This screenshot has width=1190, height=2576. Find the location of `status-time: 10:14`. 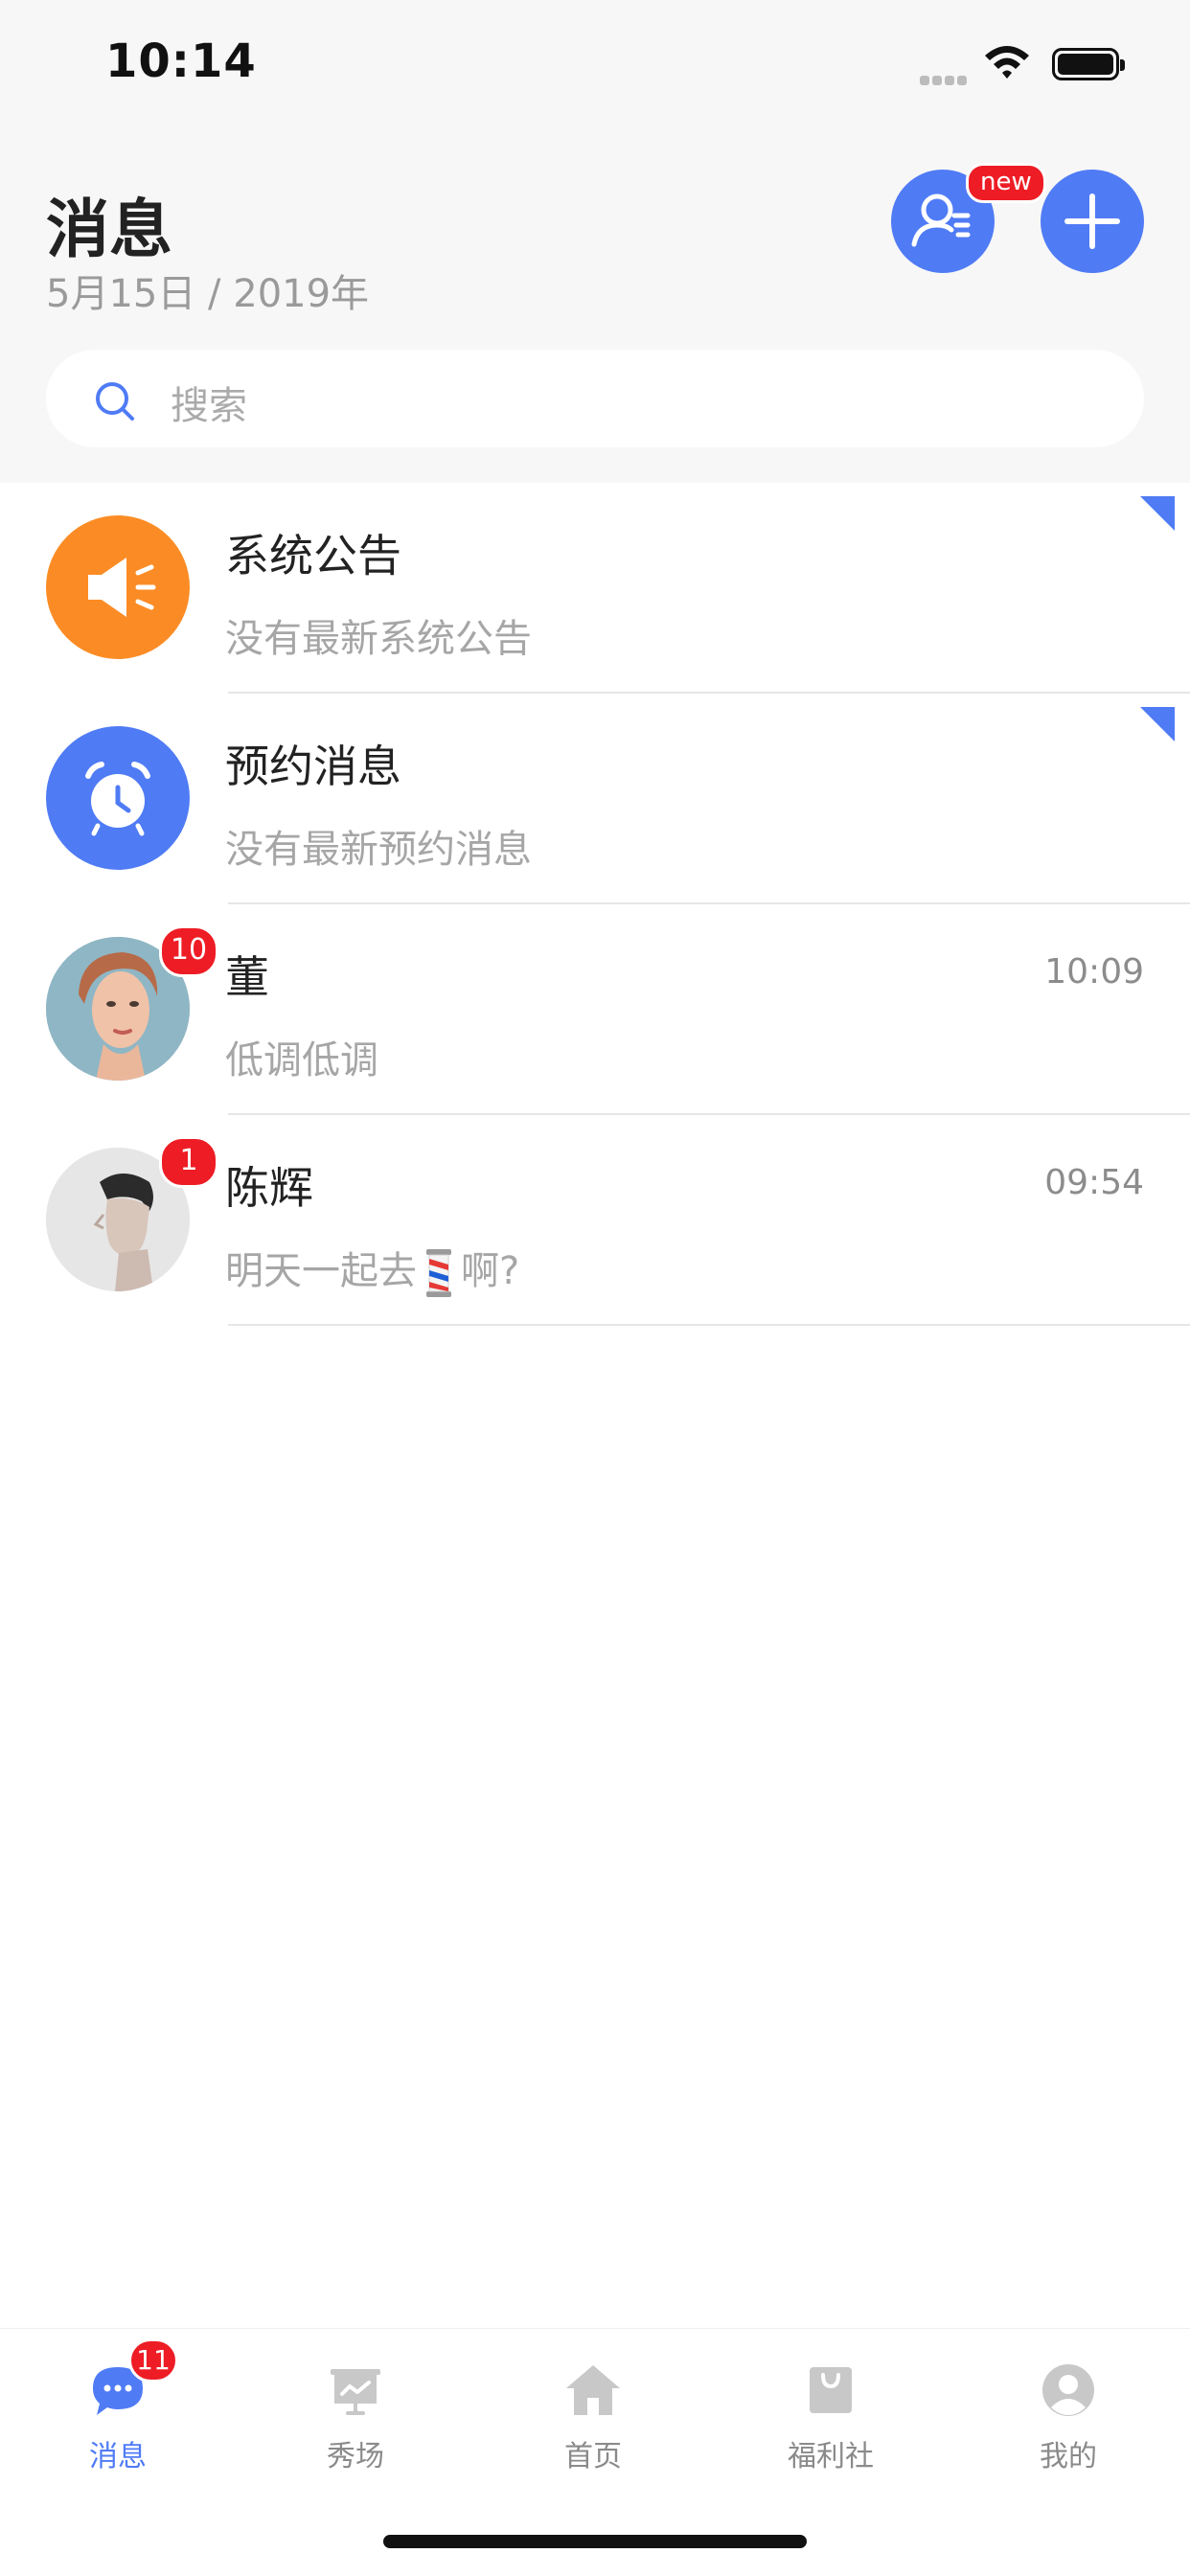

status-time: 10:14 is located at coordinates (181, 61).